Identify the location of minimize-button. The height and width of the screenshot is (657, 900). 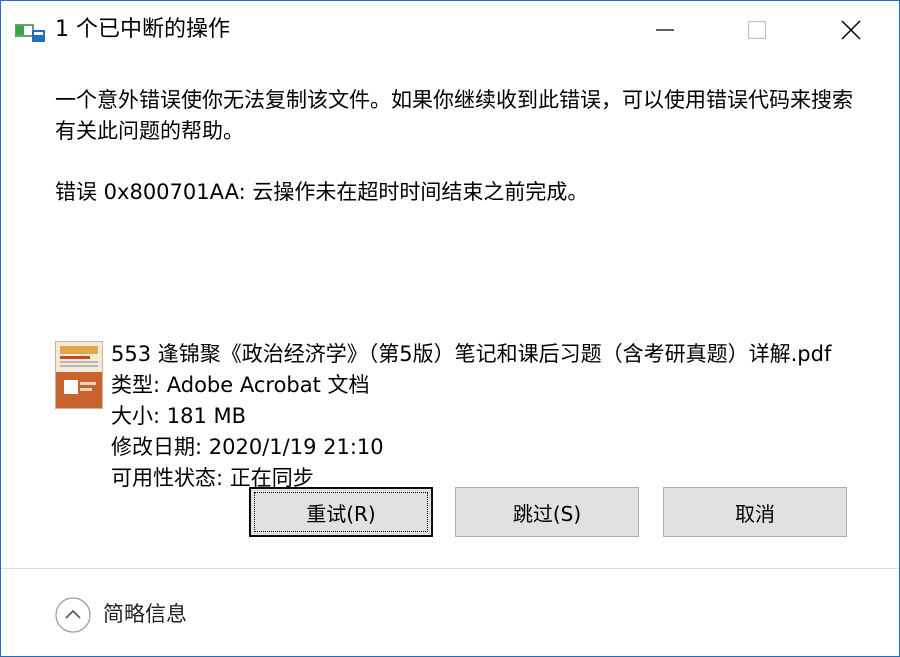
(665, 30).